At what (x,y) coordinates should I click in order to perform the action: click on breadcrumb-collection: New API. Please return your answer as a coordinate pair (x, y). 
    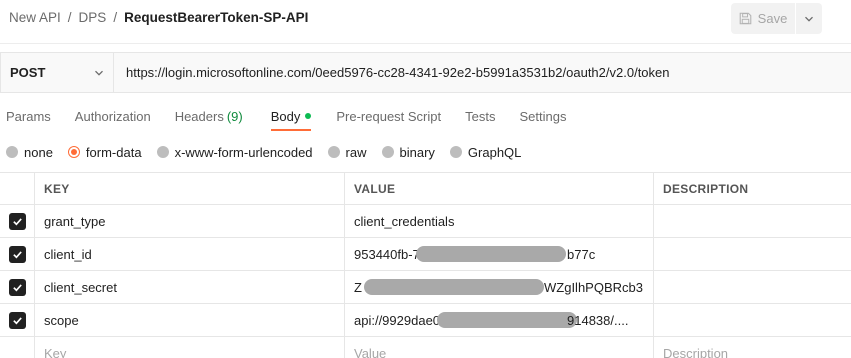
    Looking at the image, I should click on (35, 17).